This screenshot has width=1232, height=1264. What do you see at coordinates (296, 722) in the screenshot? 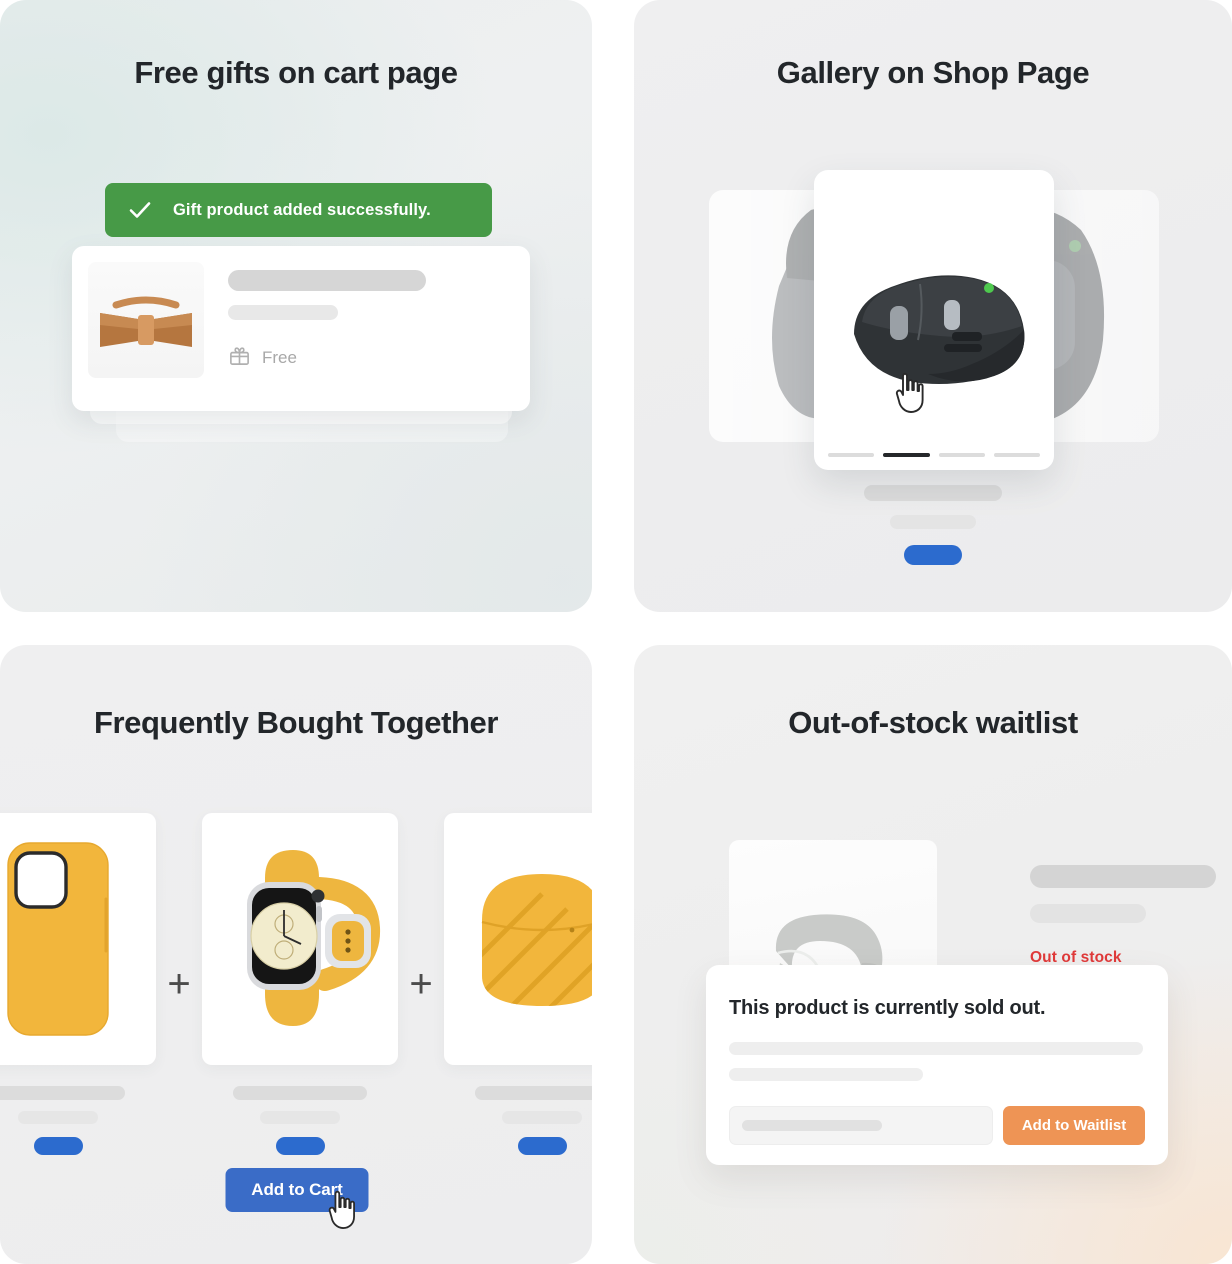
I see `card-title-fbt: Frequently Bought Together` at bounding box center [296, 722].